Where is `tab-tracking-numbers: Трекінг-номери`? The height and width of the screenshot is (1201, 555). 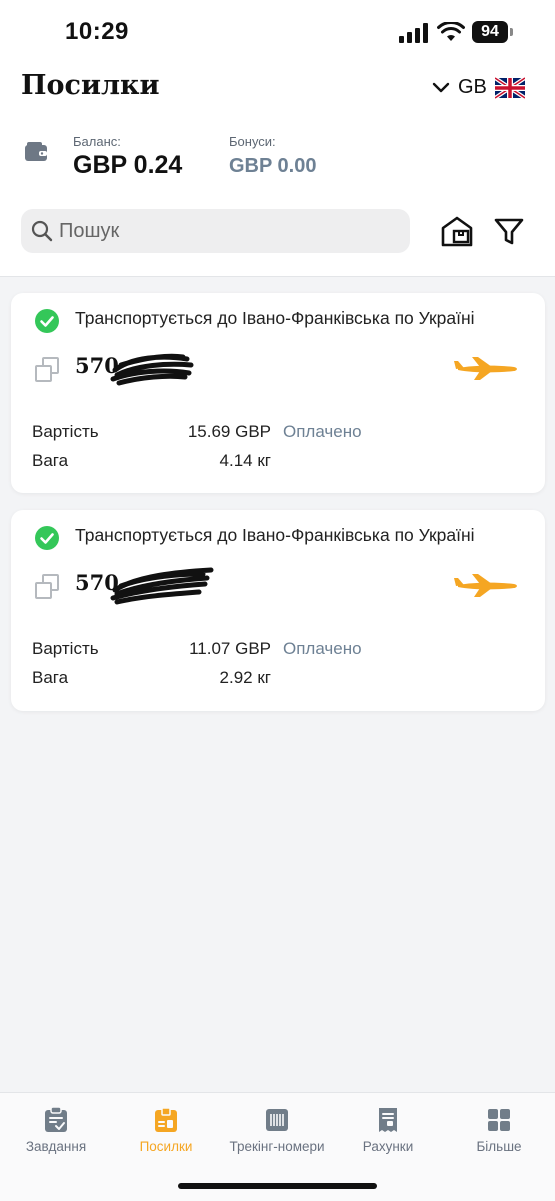
tab-tracking-numbers: Трекінг-номери is located at coordinates (277, 1130).